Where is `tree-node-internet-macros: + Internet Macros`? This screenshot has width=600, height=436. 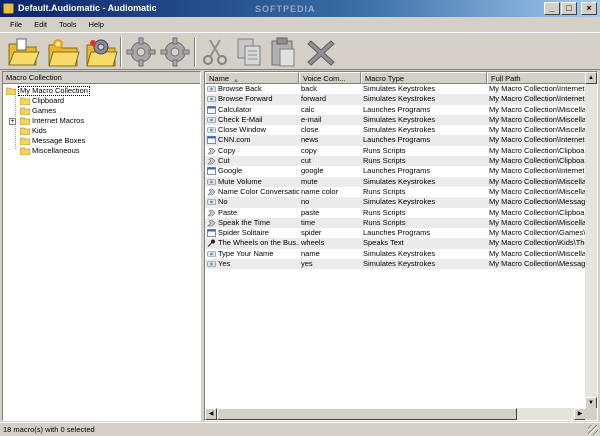
tree-node-internet-macros: + Internet Macros is located at coordinates (101, 121).